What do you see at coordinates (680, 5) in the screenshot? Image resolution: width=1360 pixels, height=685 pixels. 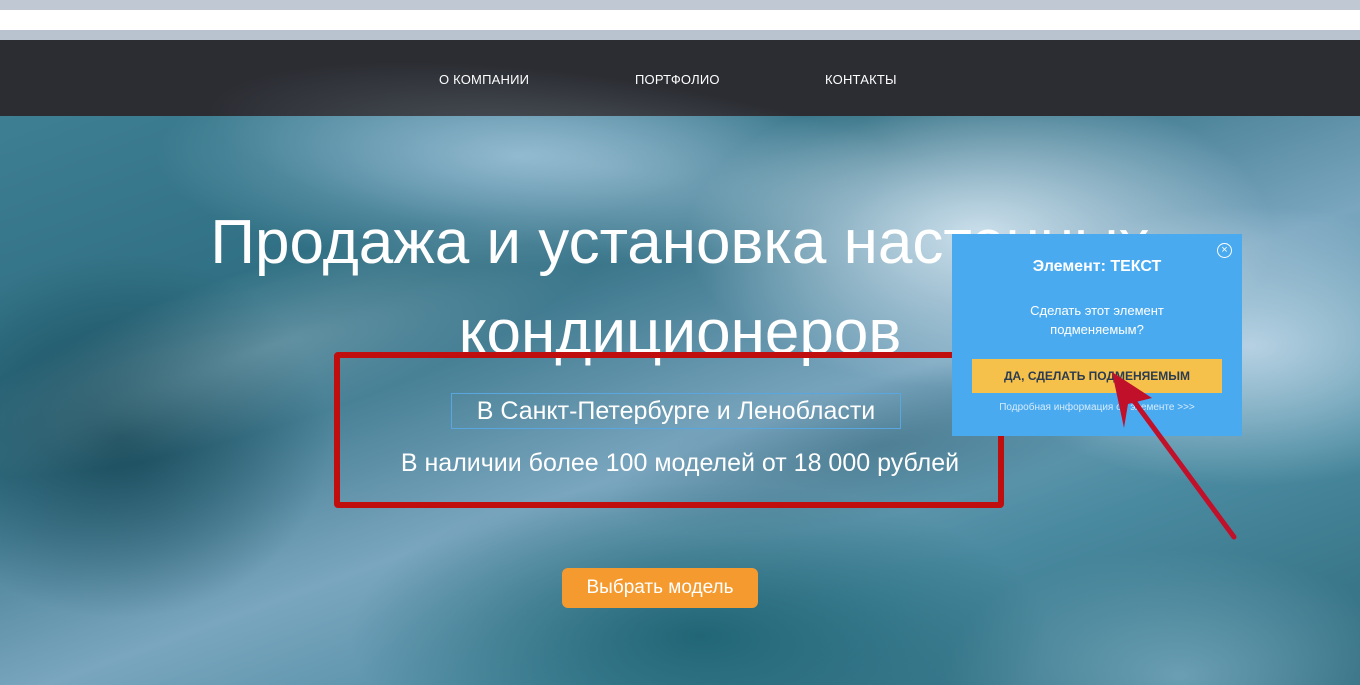 I see `browser-top-strip` at bounding box center [680, 5].